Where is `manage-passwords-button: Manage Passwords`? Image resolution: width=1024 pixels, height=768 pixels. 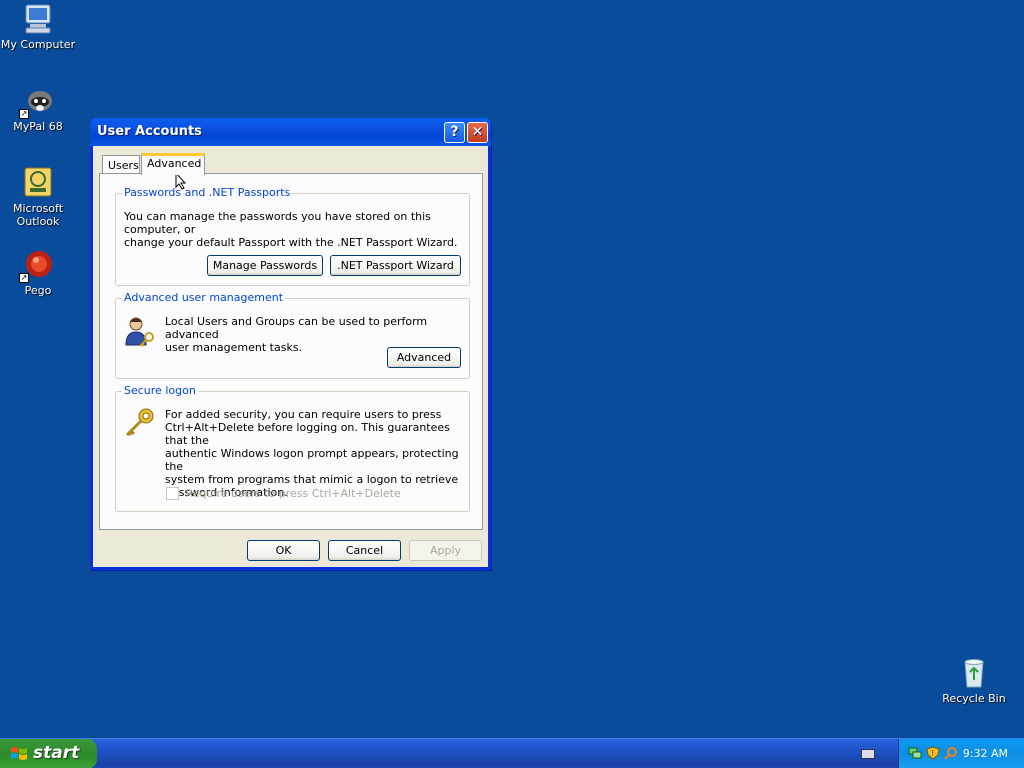
manage-passwords-button: Manage Passwords is located at coordinates (265, 265).